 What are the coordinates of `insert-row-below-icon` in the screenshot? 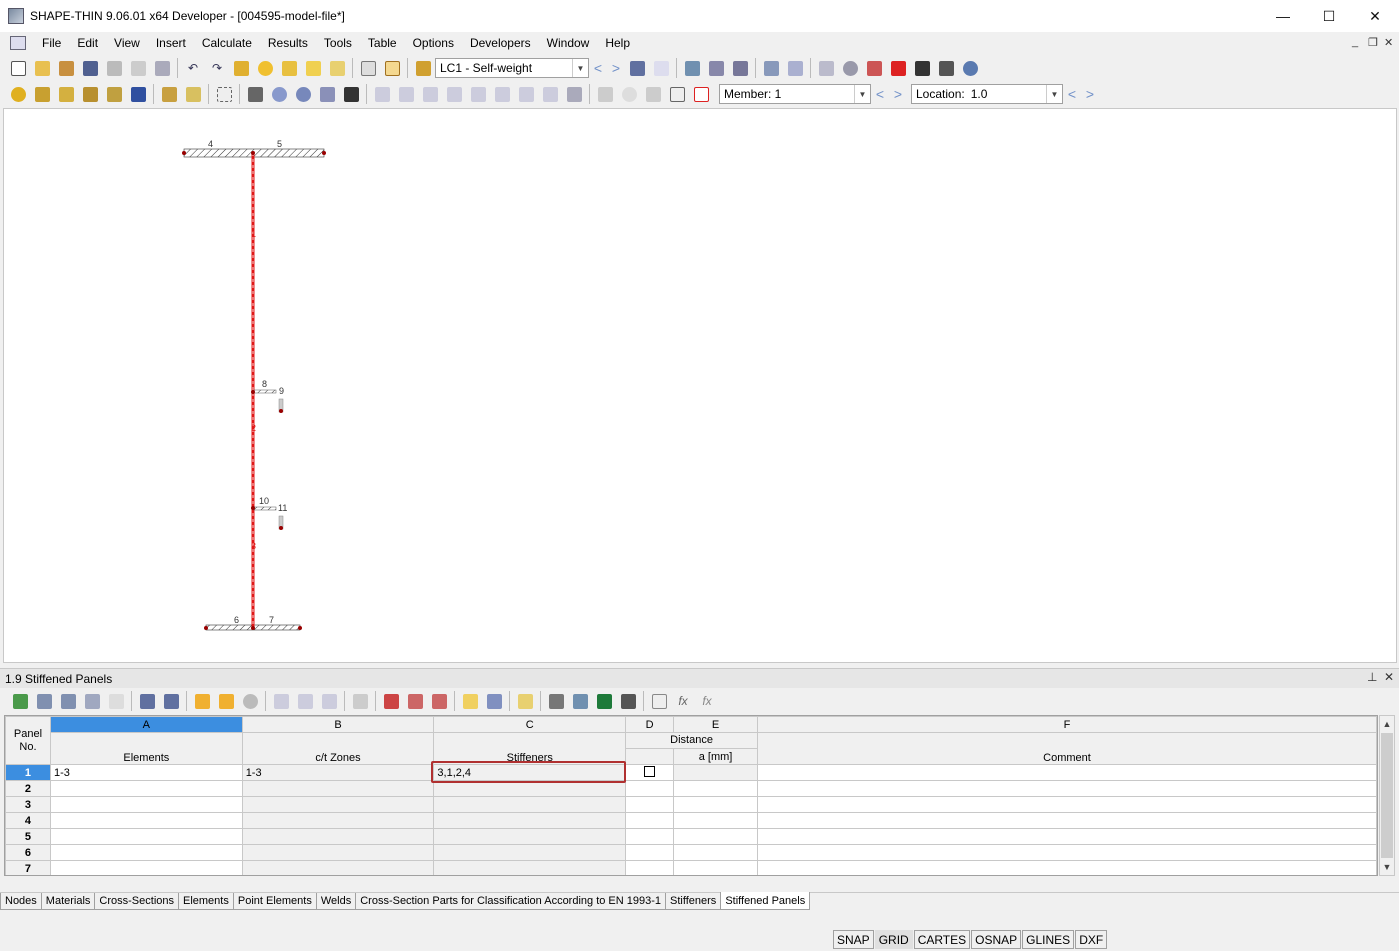 It's located at (68, 701).